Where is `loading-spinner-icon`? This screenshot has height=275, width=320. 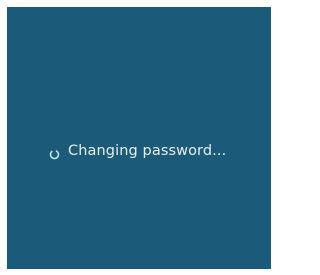 loading-spinner-icon is located at coordinates (54, 153).